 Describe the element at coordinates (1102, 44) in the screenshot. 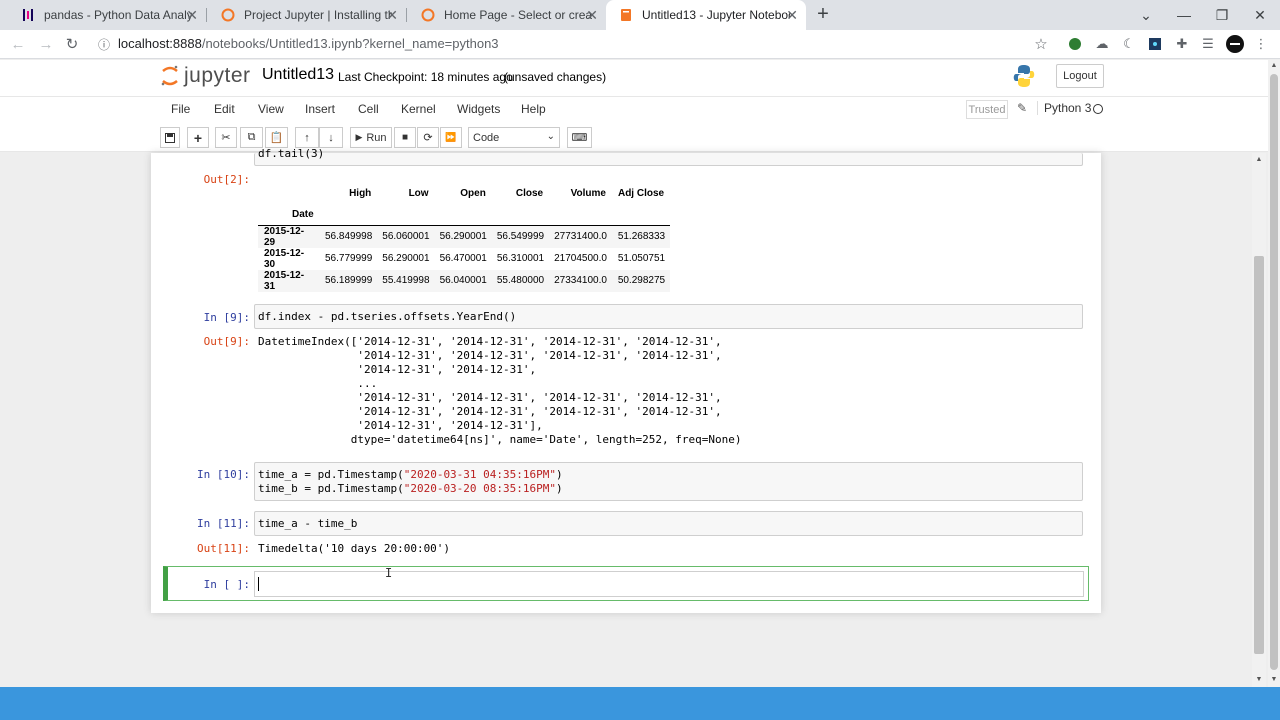

I see `extension-cloud-icon: ☁` at that location.